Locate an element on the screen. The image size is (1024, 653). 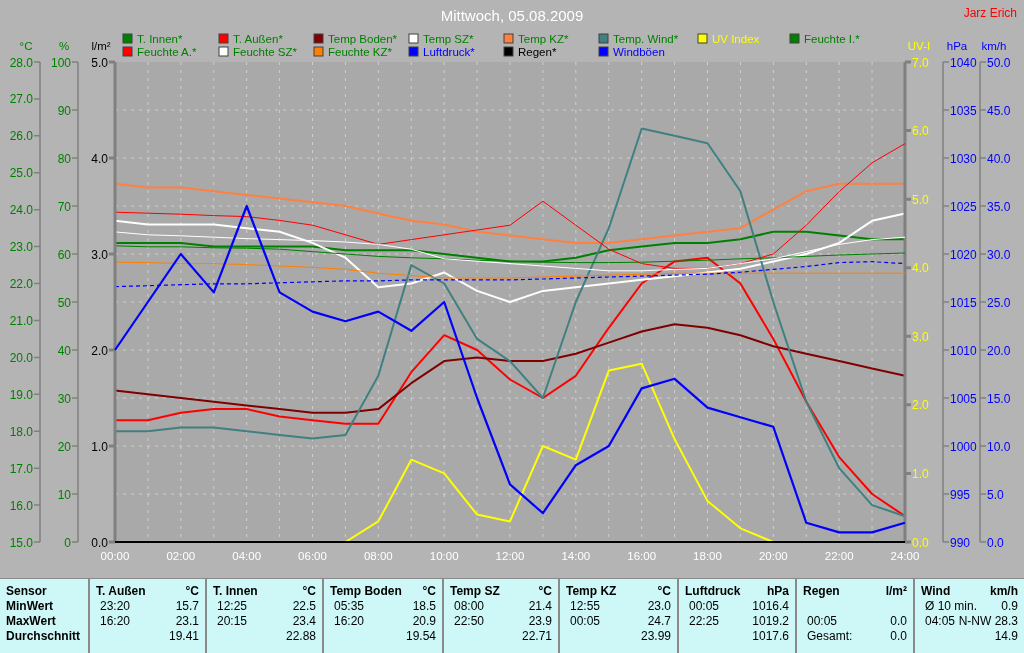
table-cell: 20.9 is located at coordinates (424, 621).